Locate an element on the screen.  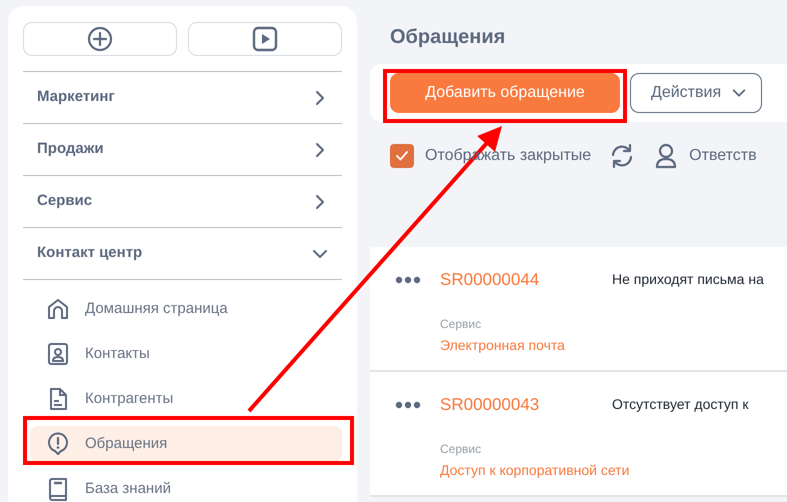
book-icon is located at coordinates (58, 489).